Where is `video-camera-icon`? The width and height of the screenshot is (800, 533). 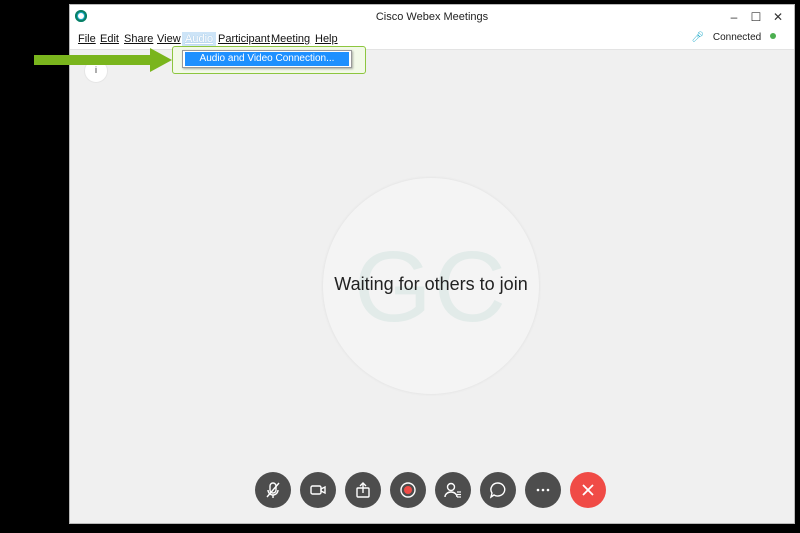 video-camera-icon is located at coordinates (318, 490).